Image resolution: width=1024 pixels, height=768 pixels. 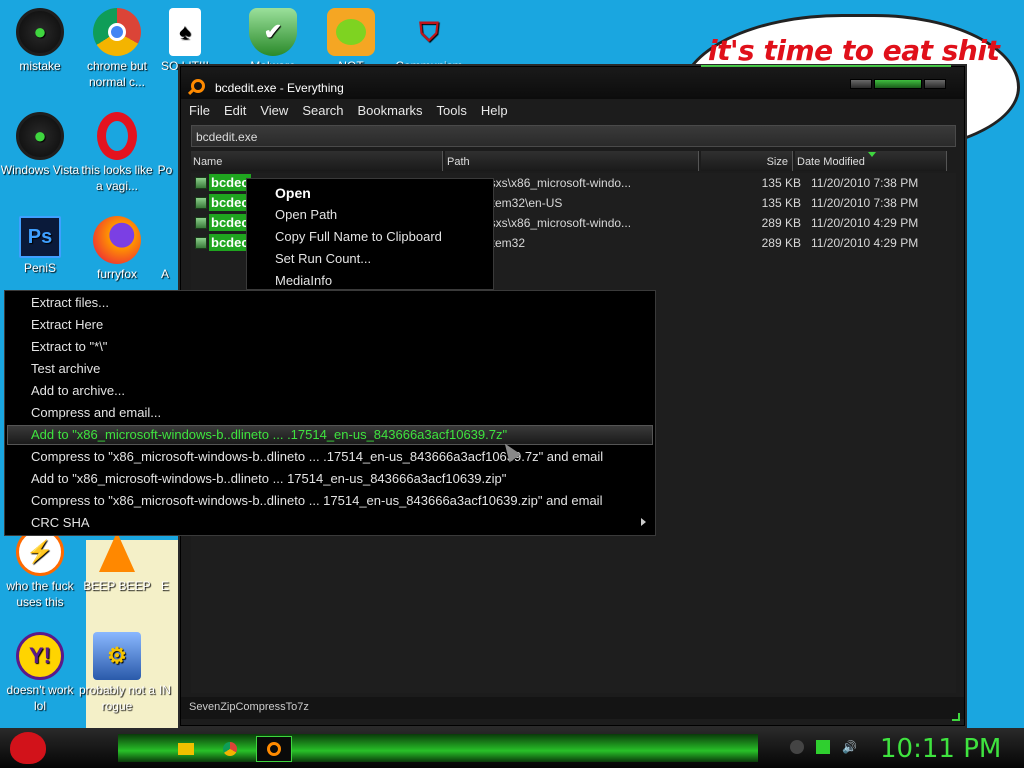 What do you see at coordinates (390, 112) in the screenshot?
I see `menu-bookmarks: Bookmarks` at bounding box center [390, 112].